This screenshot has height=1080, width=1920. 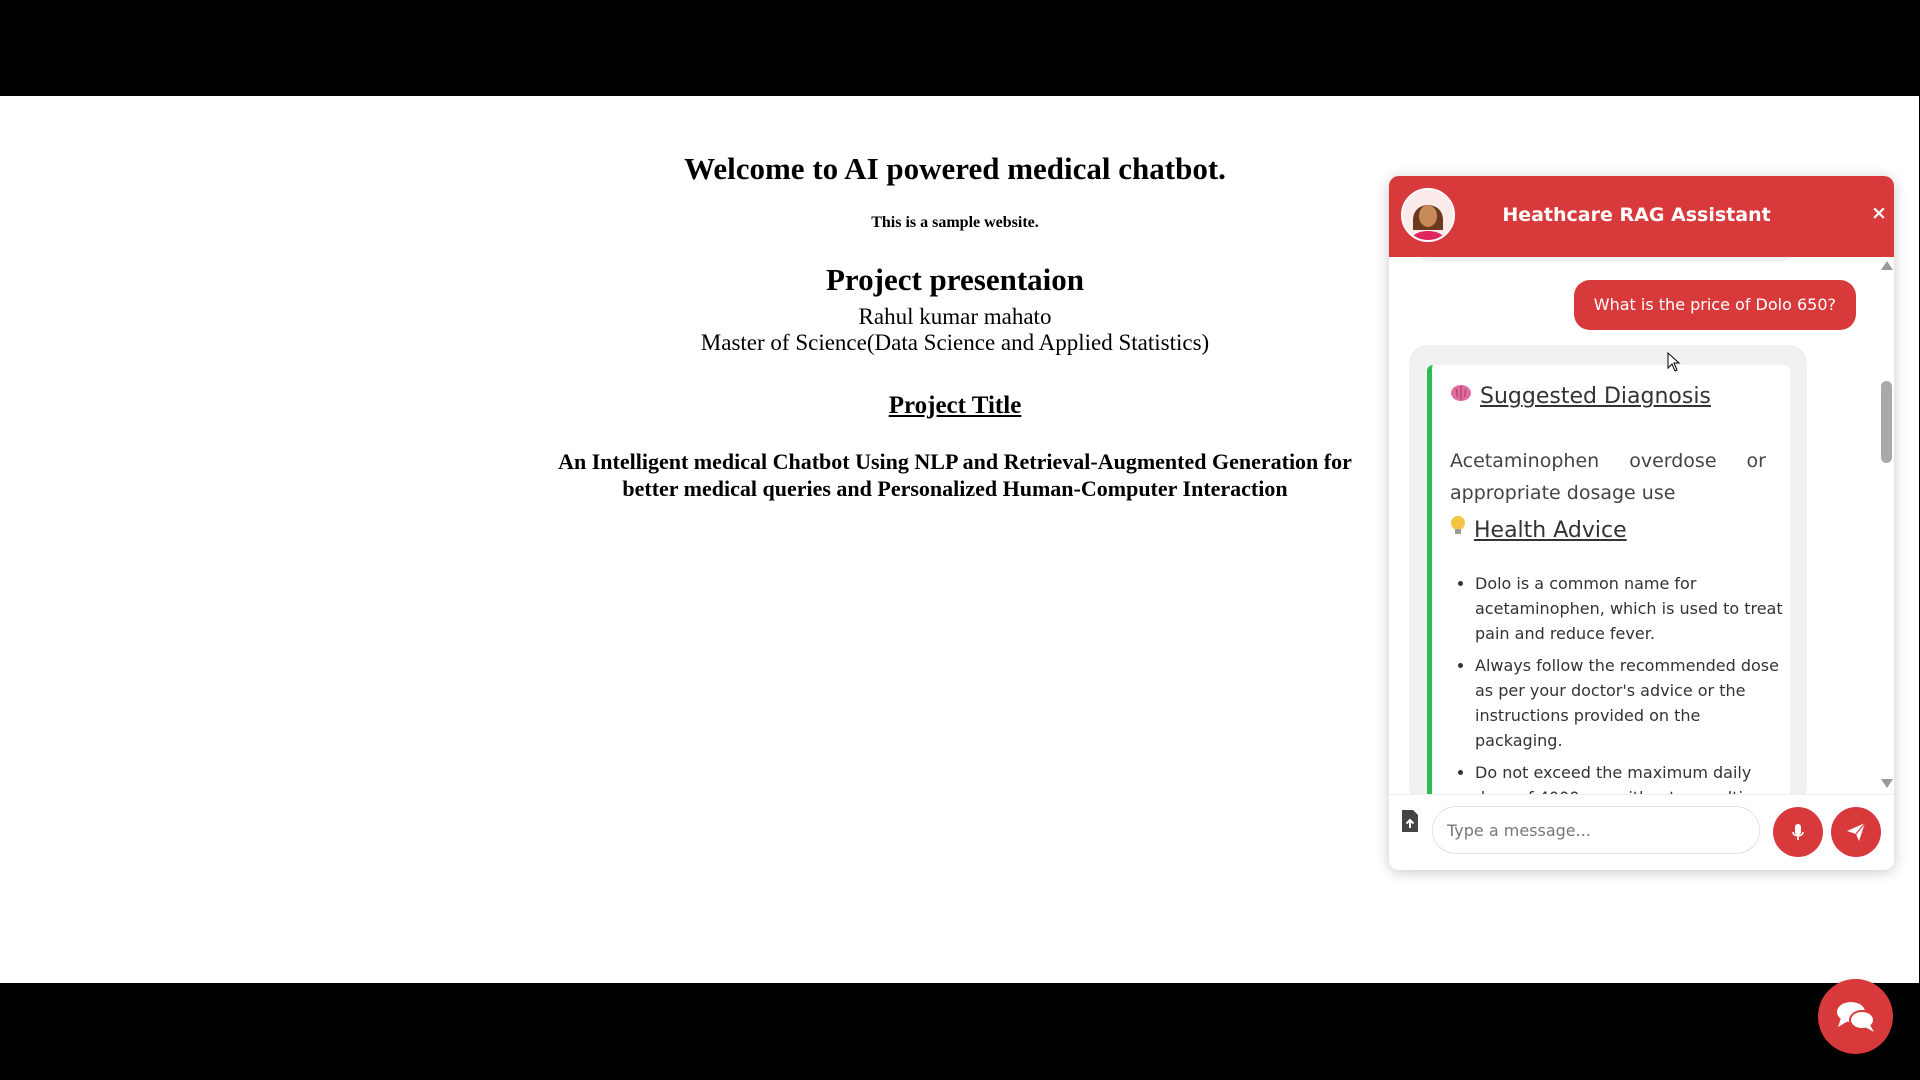 I want to click on attach-file-icon, so click(x=1410, y=821).